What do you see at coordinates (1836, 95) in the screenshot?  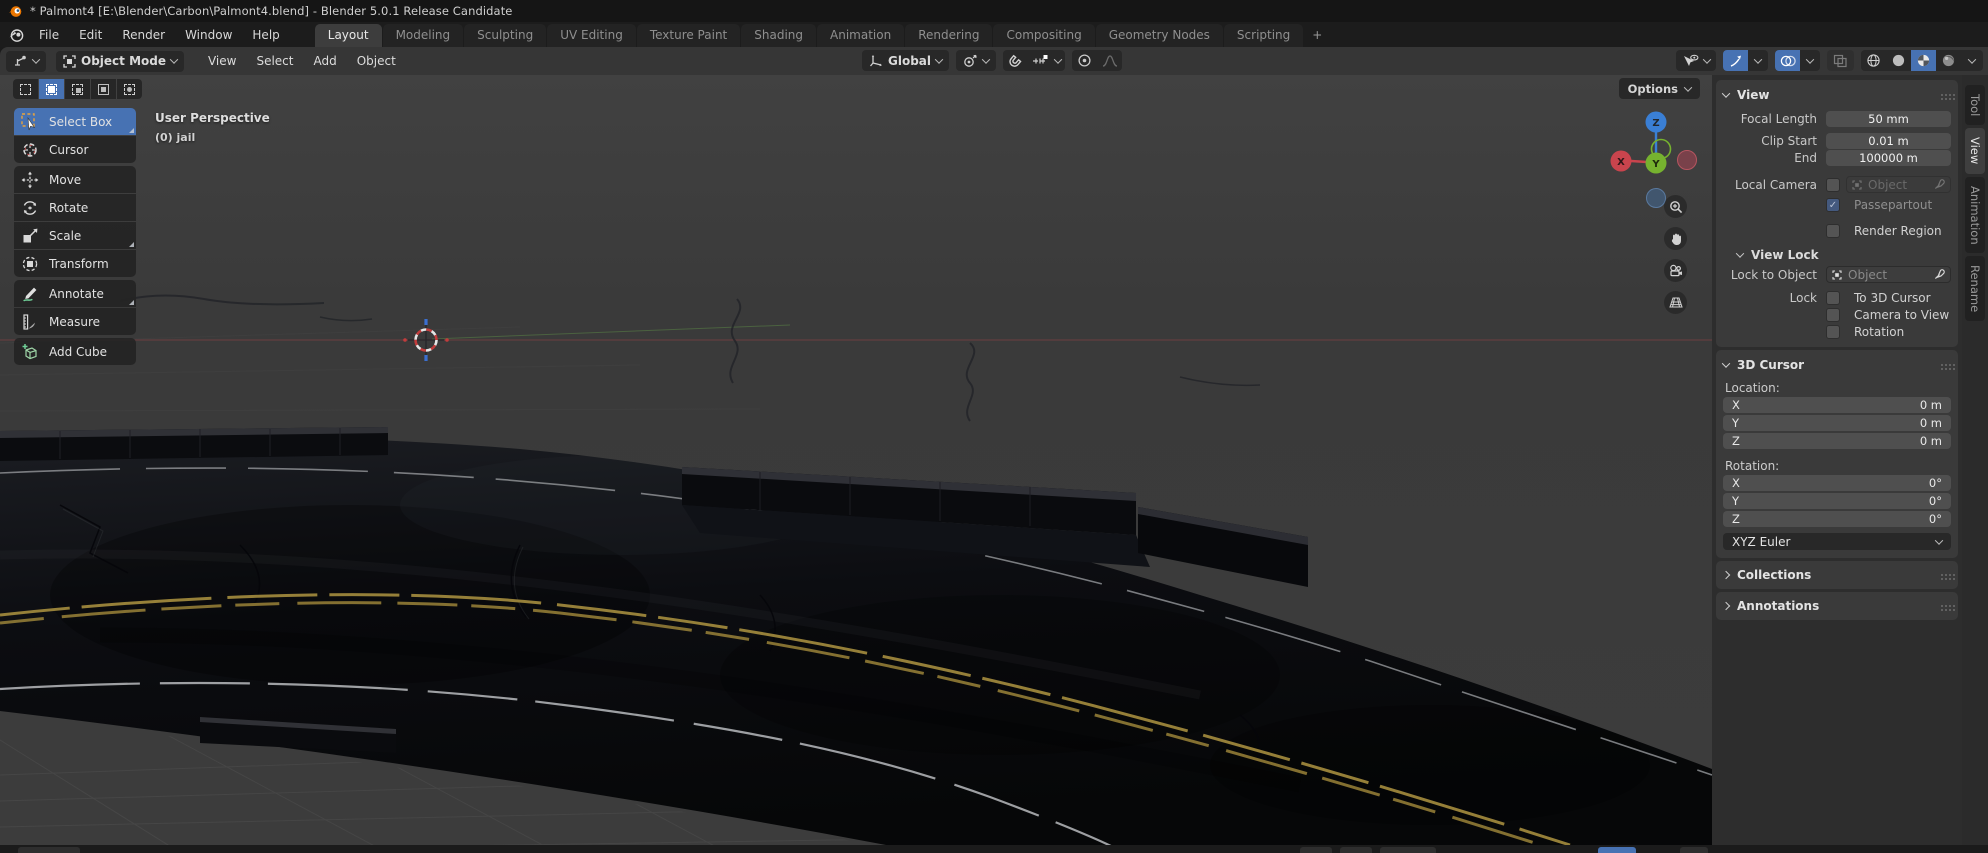 I see `view-panel-header: View` at bounding box center [1836, 95].